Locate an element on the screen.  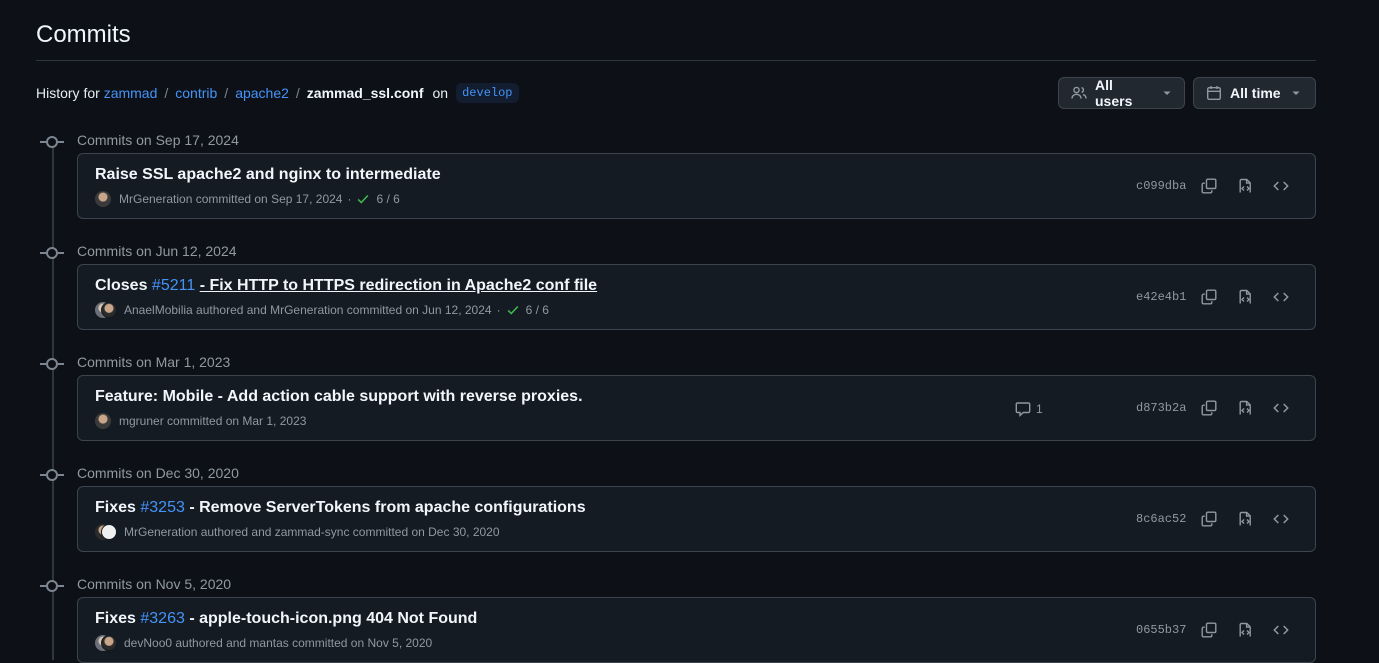
breadcrumb-link-apache2: apache2 is located at coordinates (262, 93).